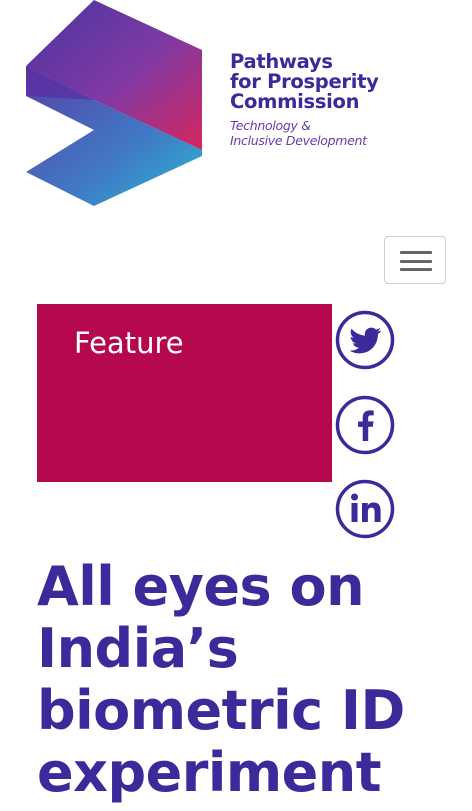  I want to click on menu-toggle-button, so click(415, 260).